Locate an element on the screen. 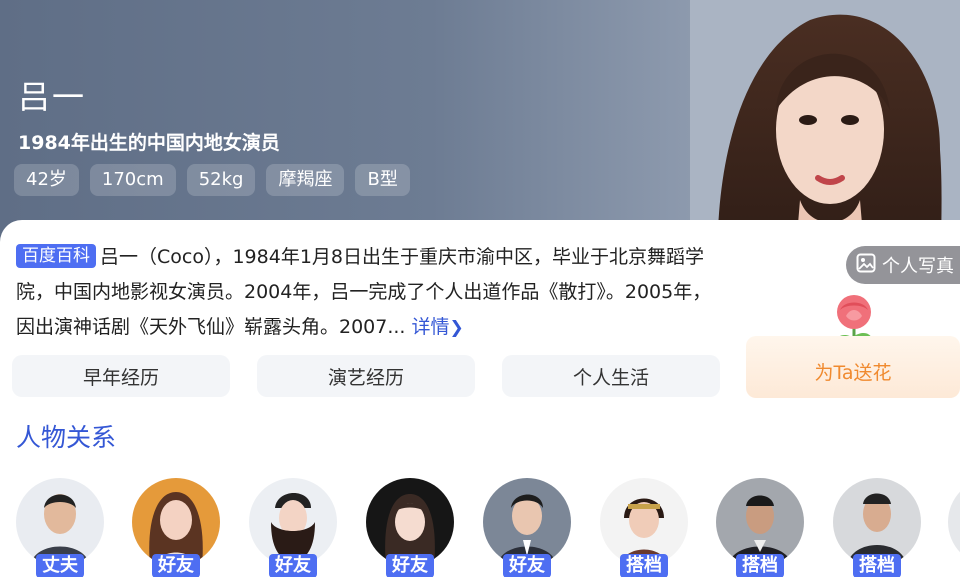 This screenshot has width=960, height=577. bio-more-link: 详情❯ is located at coordinates (438, 327).